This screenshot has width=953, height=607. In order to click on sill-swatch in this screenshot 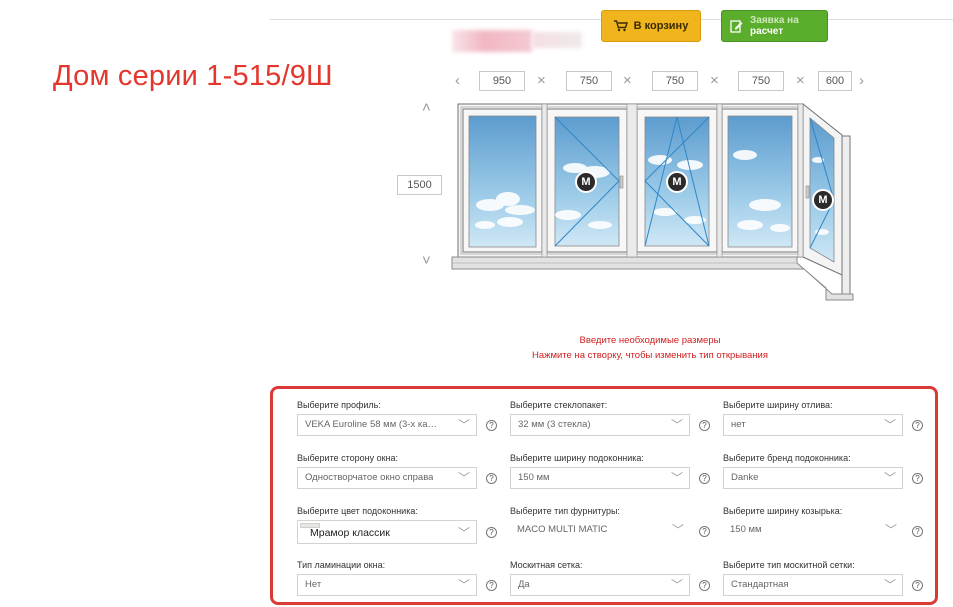, I will do `click(310, 525)`.